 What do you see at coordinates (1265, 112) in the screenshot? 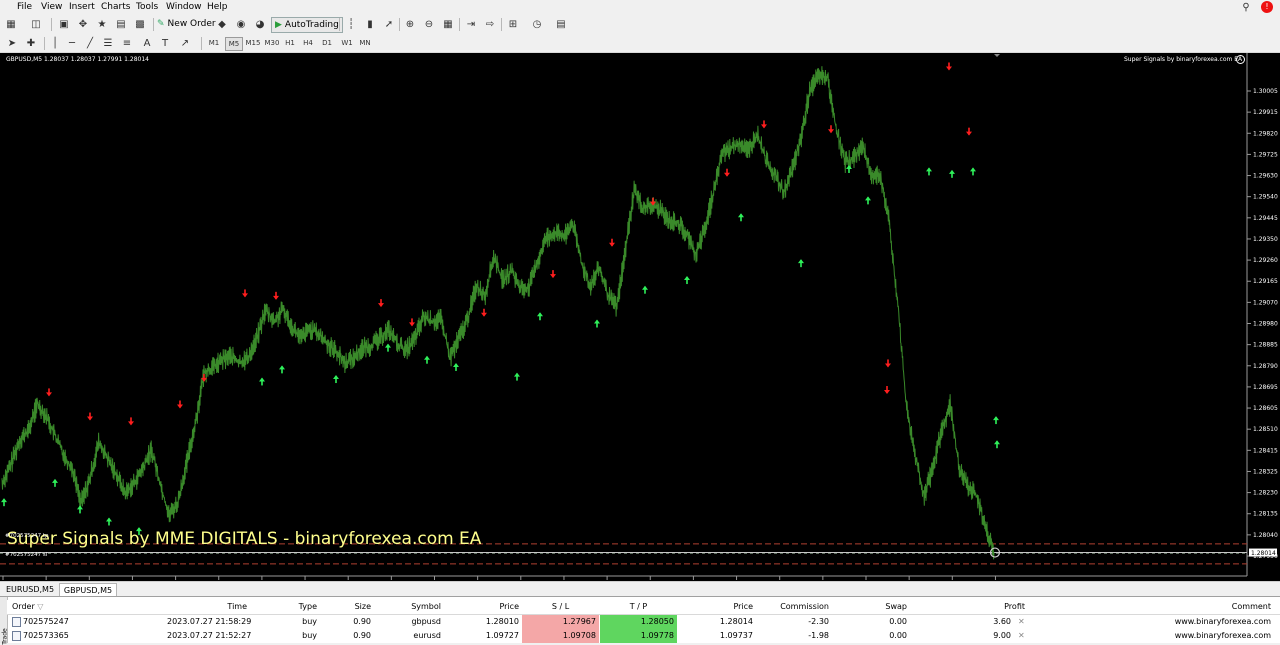
I see `price-tick-label: 1.29915` at bounding box center [1265, 112].